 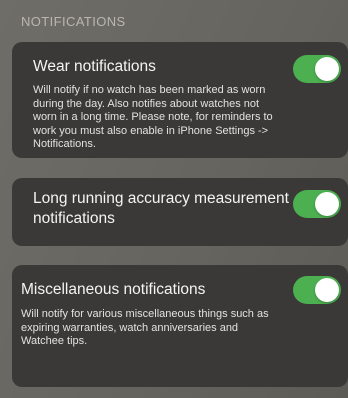 What do you see at coordinates (73, 21) in the screenshot?
I see `section-header: NOTIFICATIONS` at bounding box center [73, 21].